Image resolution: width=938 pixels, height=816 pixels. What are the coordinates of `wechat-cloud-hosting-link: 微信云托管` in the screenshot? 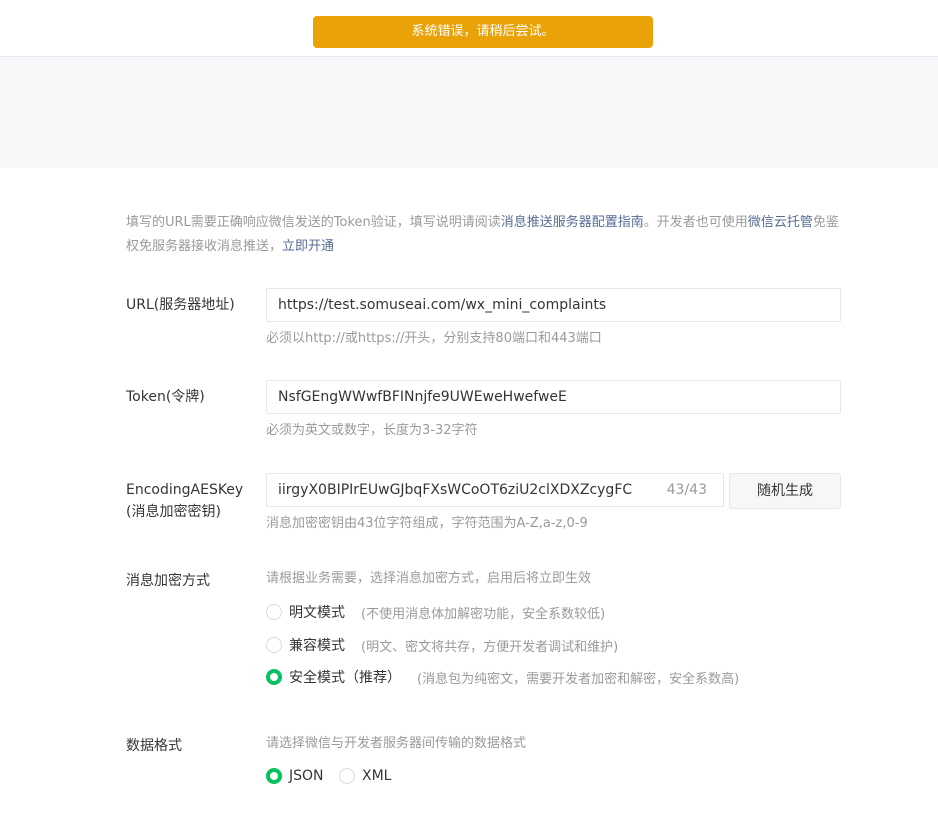 It's located at (780, 222).